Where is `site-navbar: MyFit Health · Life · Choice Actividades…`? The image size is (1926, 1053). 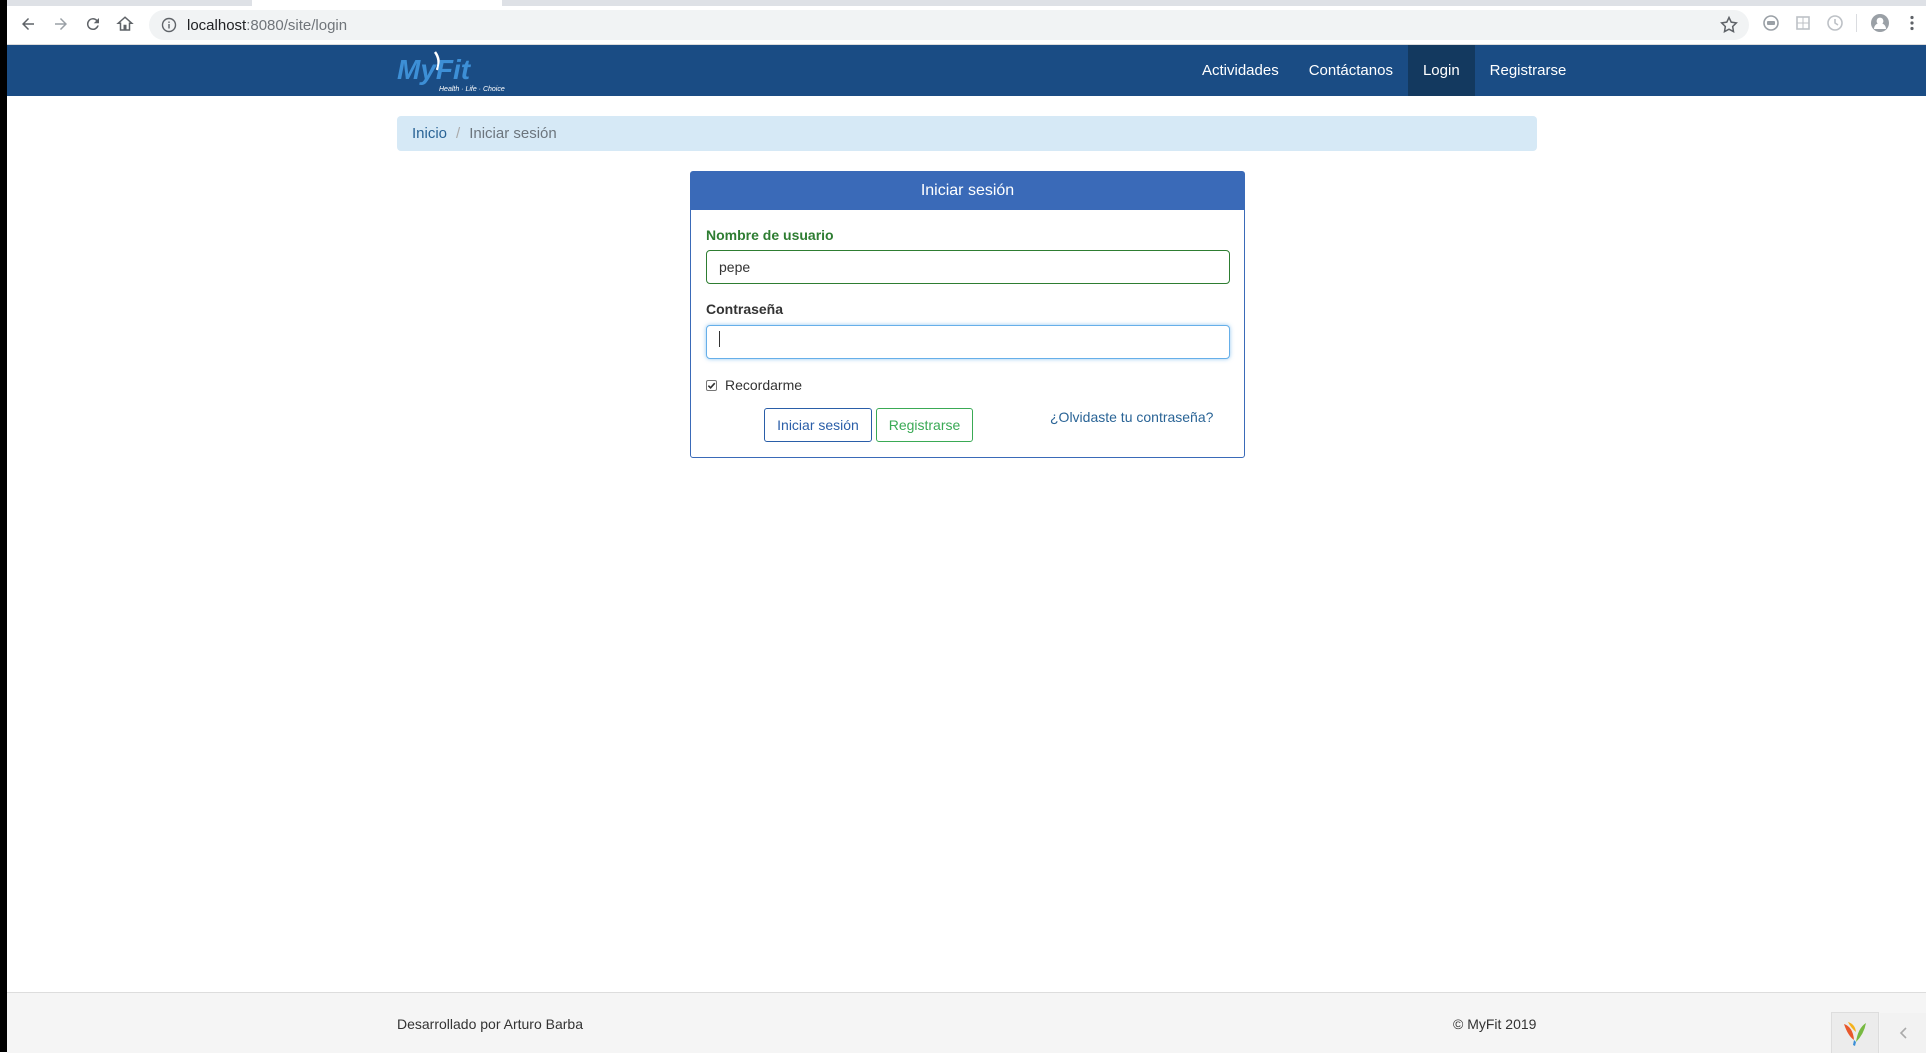 site-navbar: MyFit Health · Life · Choice Actividades… is located at coordinates (966, 70).